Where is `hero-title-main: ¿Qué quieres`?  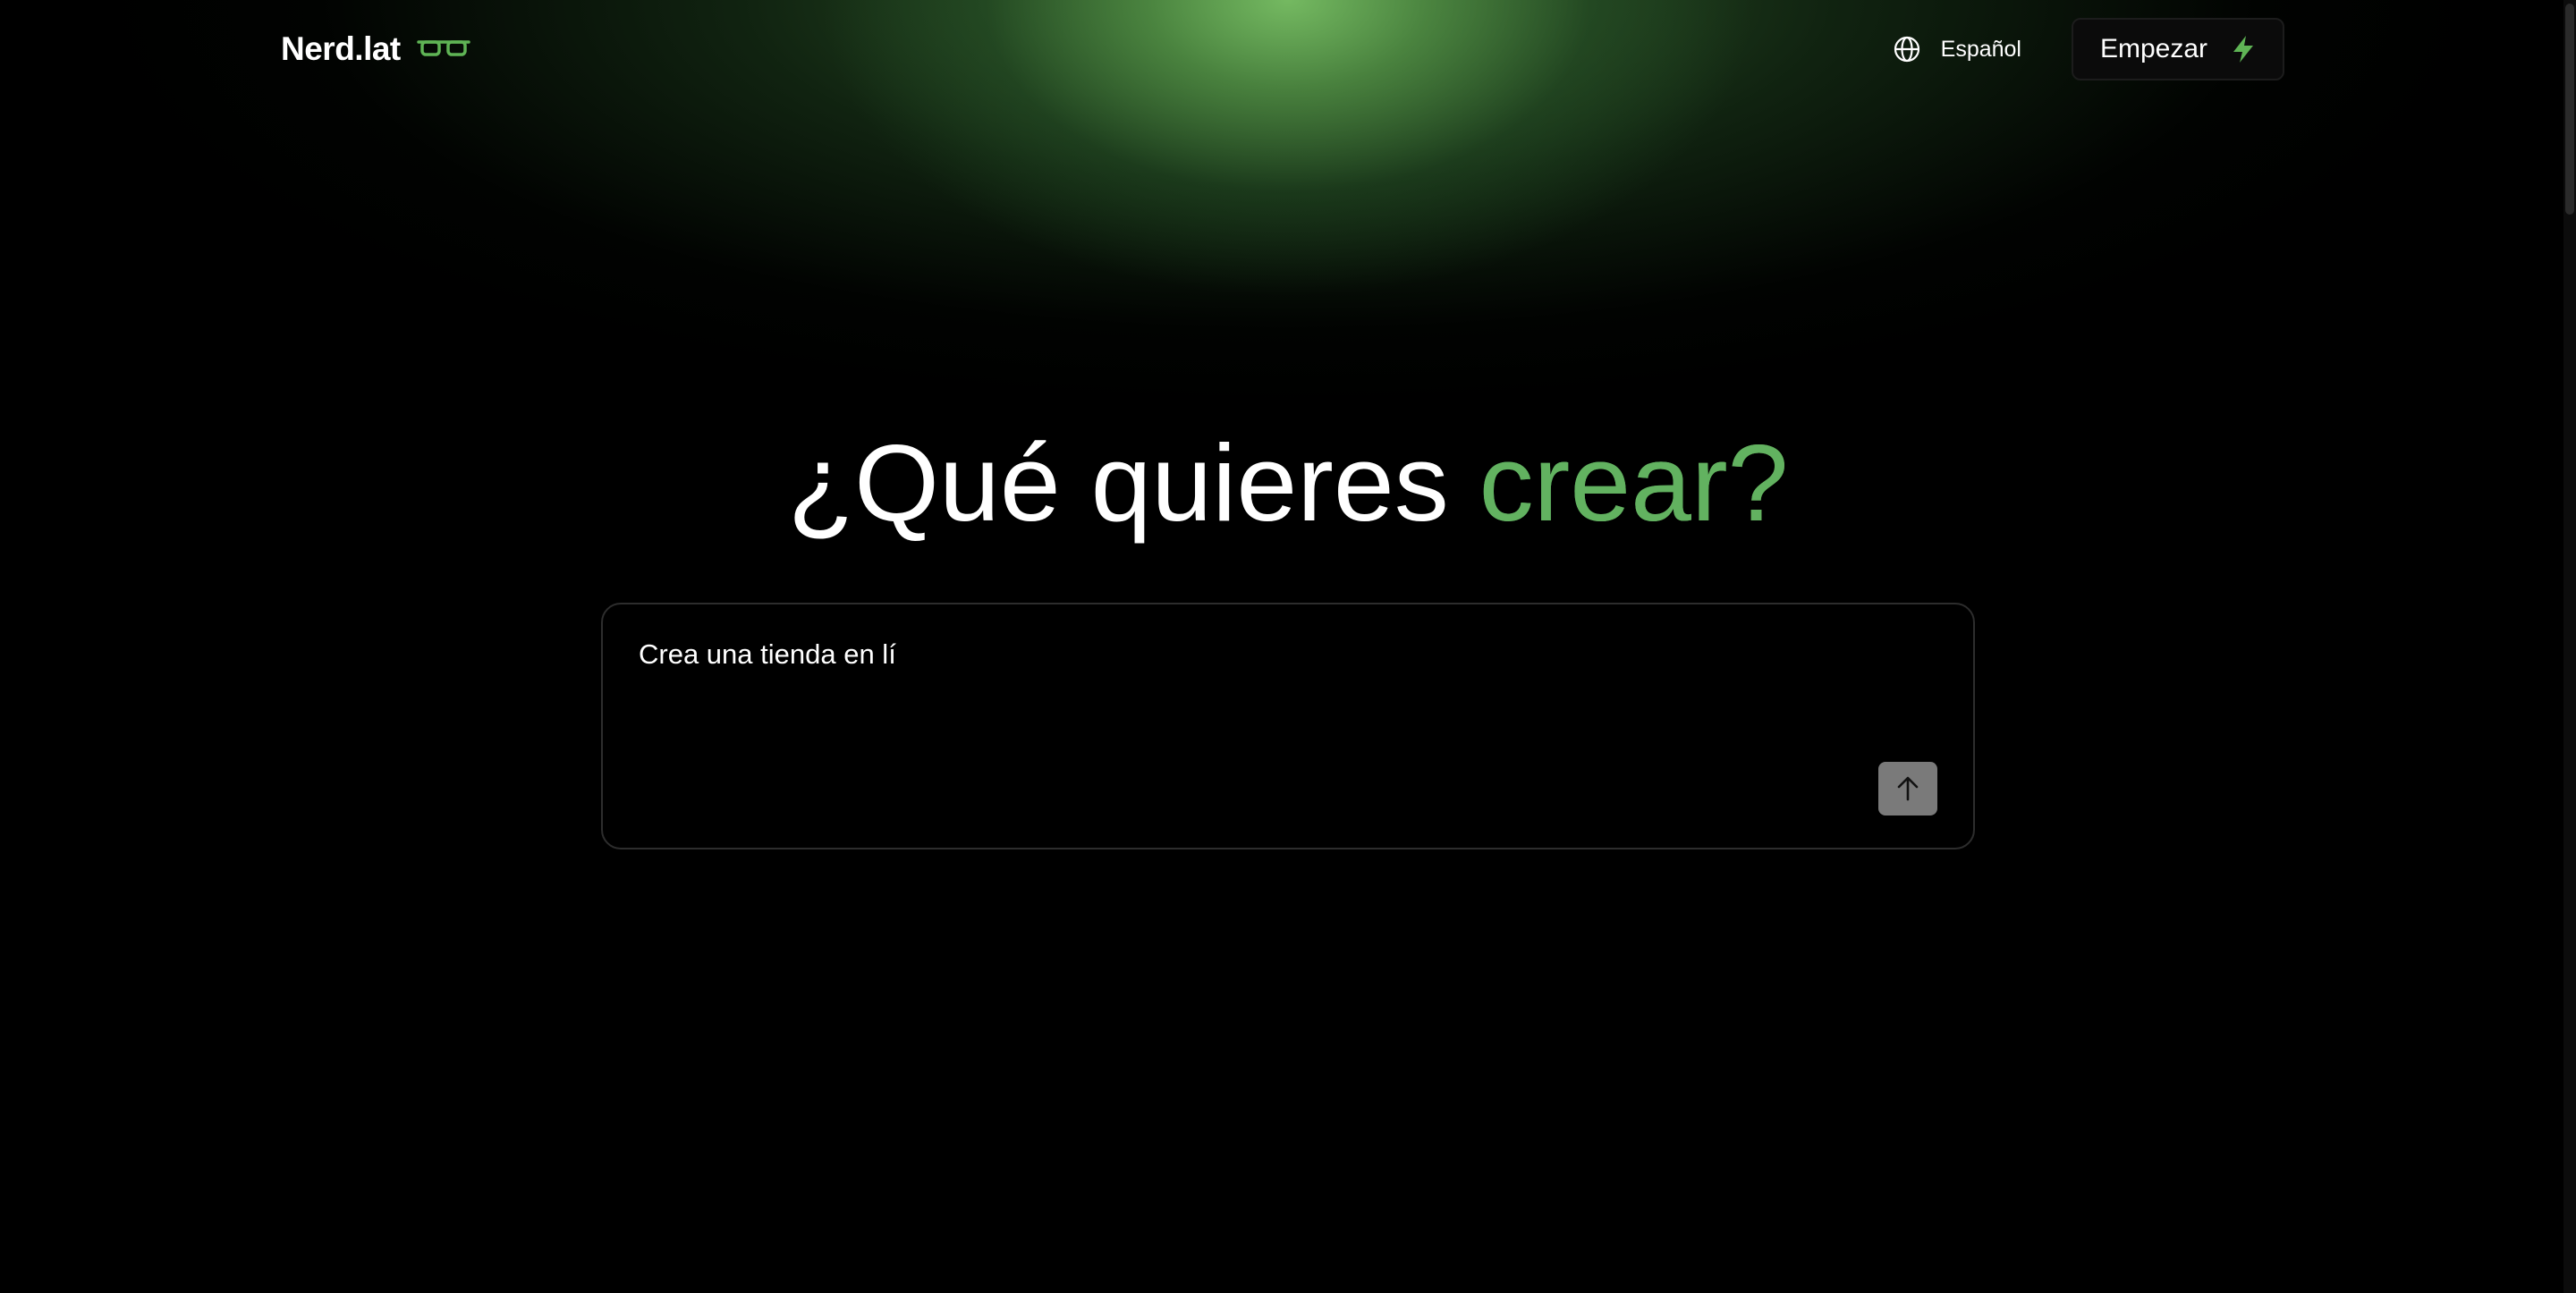
hero-title-main: ¿Qué quieres is located at coordinates (1118, 483).